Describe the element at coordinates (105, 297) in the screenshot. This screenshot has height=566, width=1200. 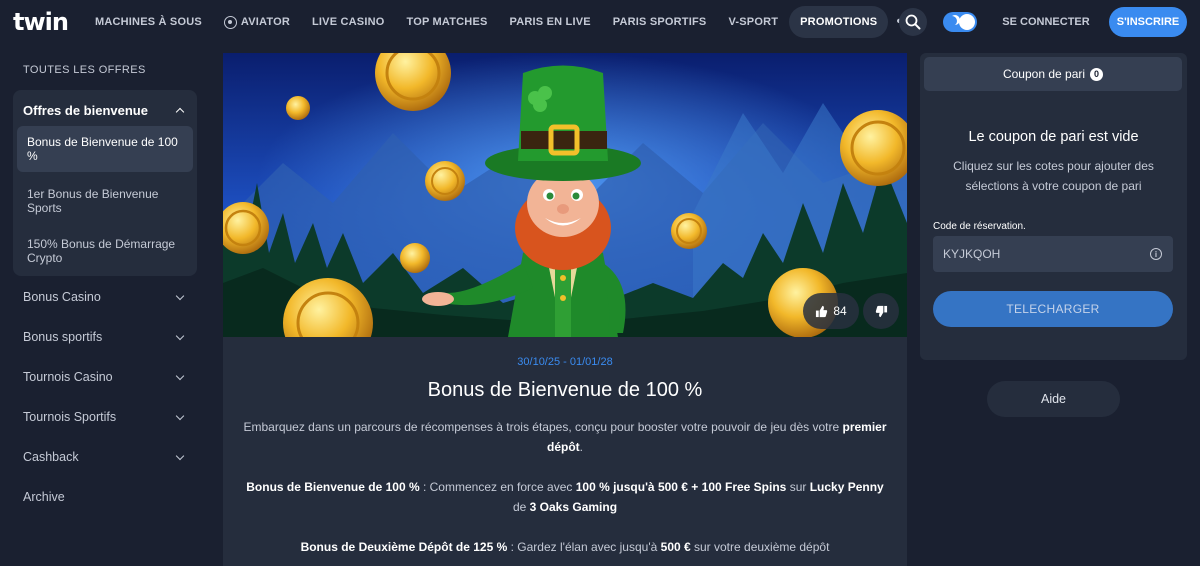
I see `sidebar-item-bonus-casino: Bonus Casino` at that location.